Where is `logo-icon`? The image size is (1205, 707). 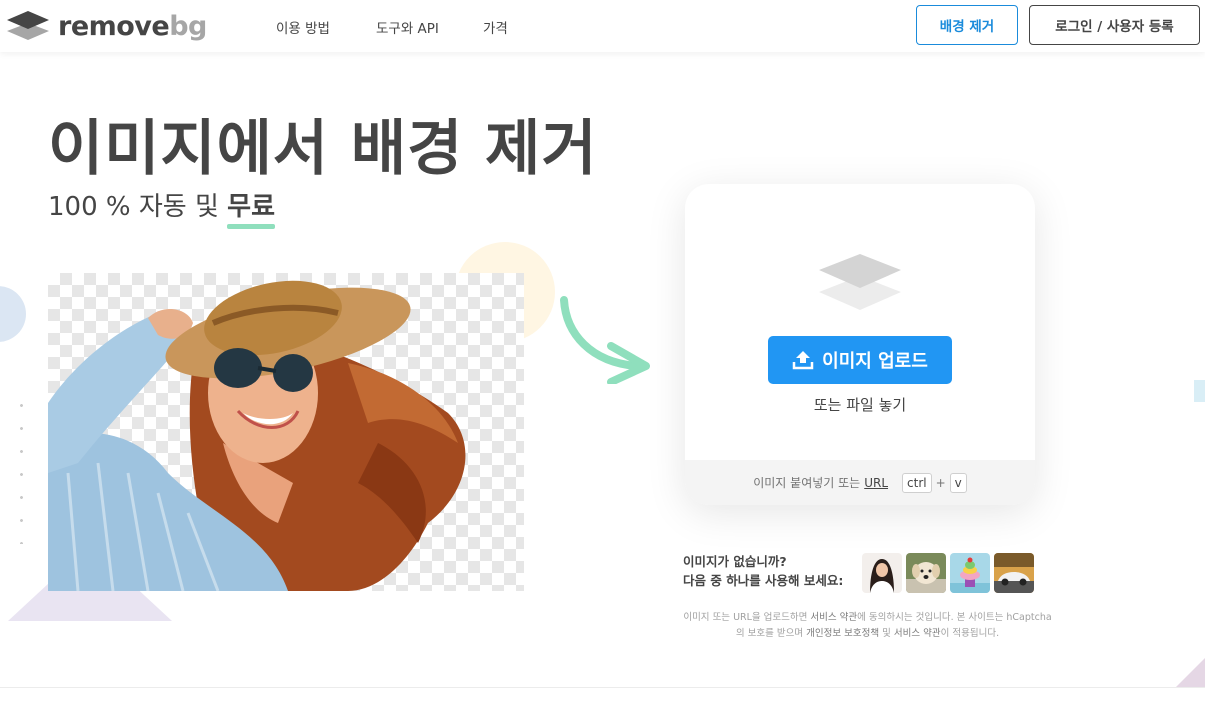
logo-icon is located at coordinates (28, 25).